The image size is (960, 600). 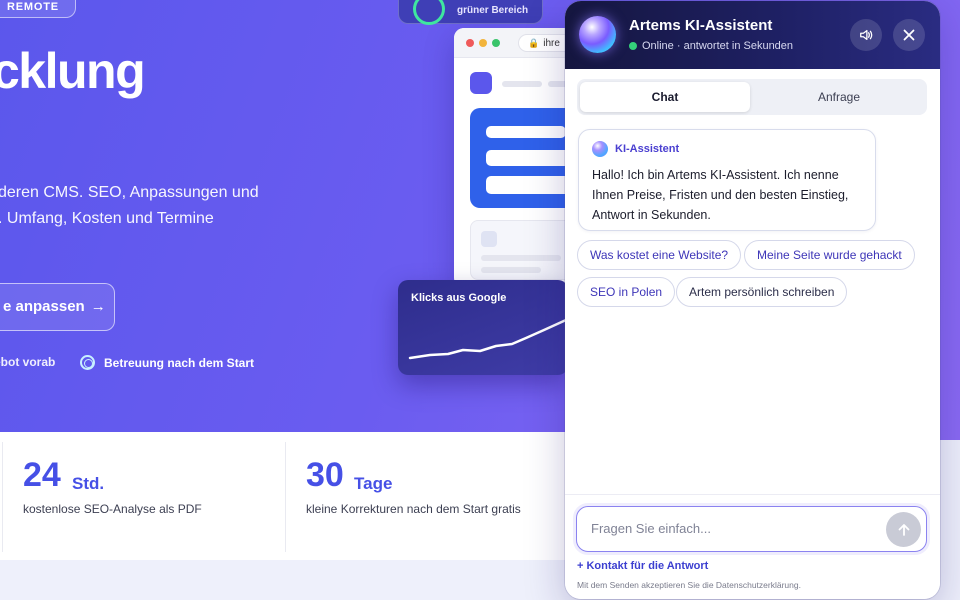 What do you see at coordinates (659, 255) in the screenshot?
I see `suggestion-chip-website-cost: Was kostet eine Website?` at bounding box center [659, 255].